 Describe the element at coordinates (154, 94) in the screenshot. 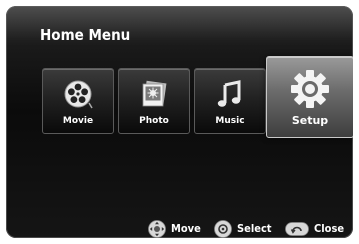

I see `photo-icon` at that location.